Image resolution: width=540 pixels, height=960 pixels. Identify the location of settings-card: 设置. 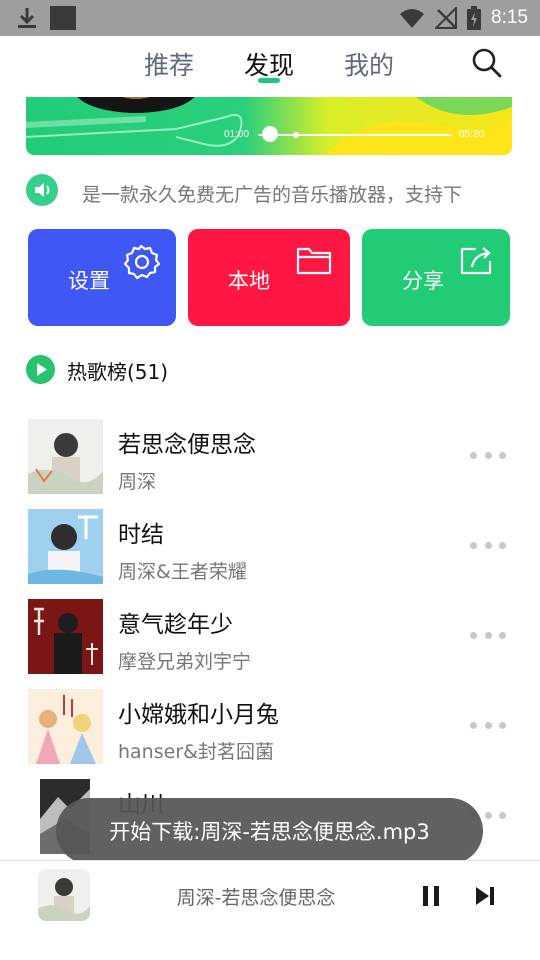
(102, 277).